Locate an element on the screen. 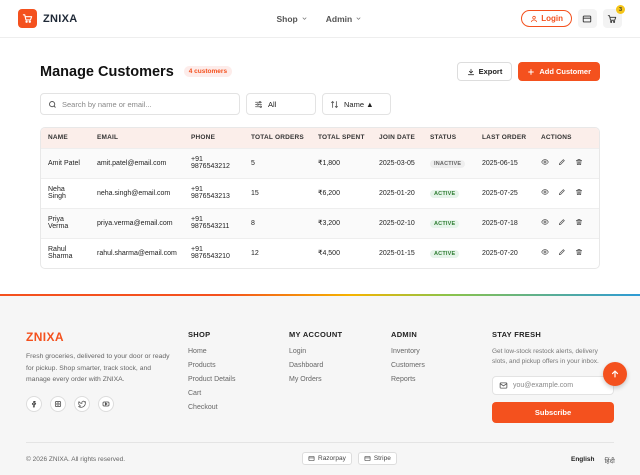 The width and height of the screenshot is (640, 475). newsletter-email-input: you@example.com is located at coordinates (553, 385).